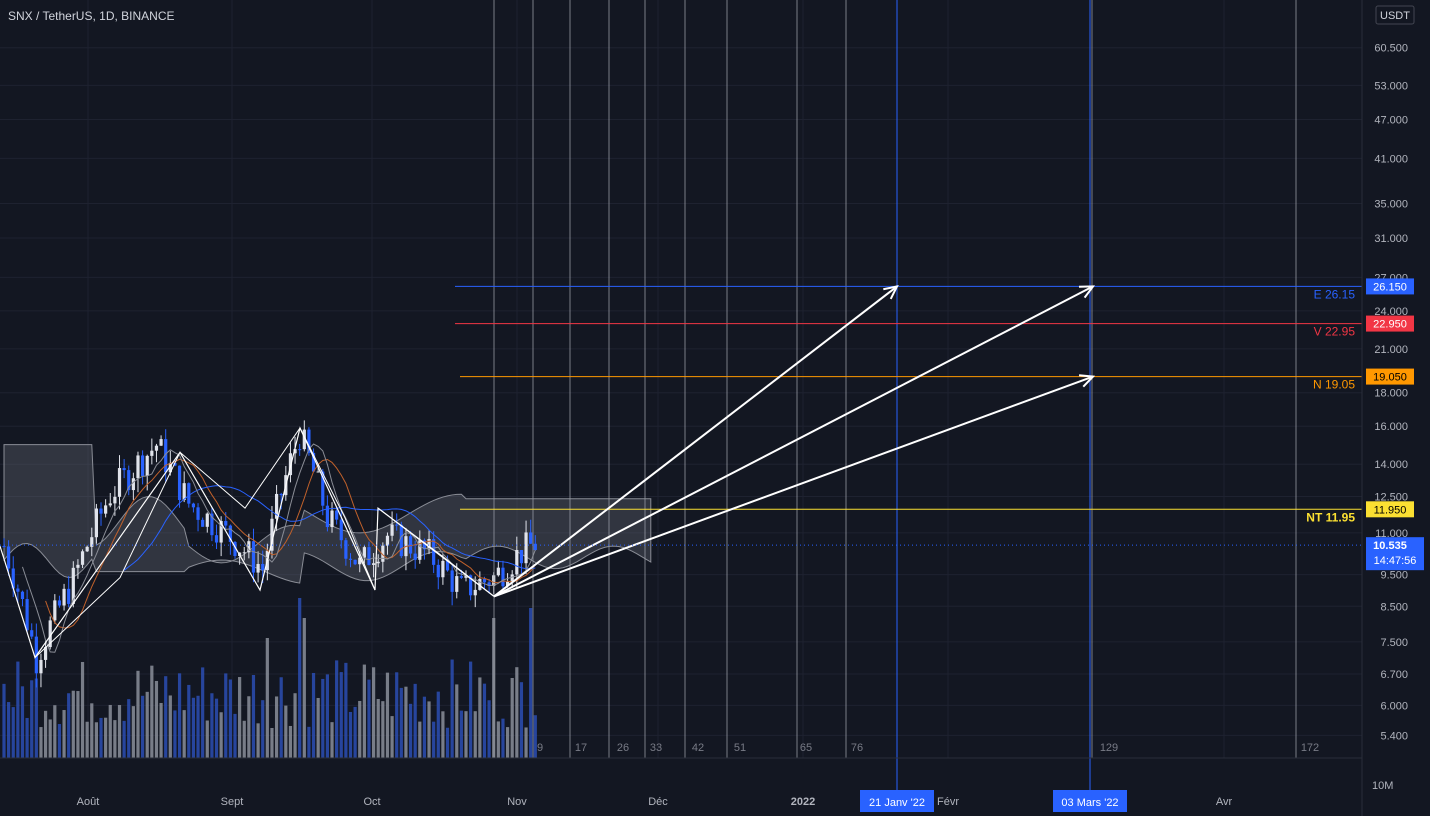  I want to click on target-price-tag-text: 22.950, so click(1390, 325).